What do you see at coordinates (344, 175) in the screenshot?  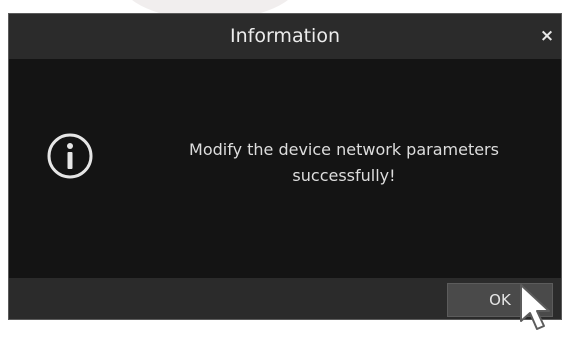 I see `dialog-message-line-2: successfully!` at bounding box center [344, 175].